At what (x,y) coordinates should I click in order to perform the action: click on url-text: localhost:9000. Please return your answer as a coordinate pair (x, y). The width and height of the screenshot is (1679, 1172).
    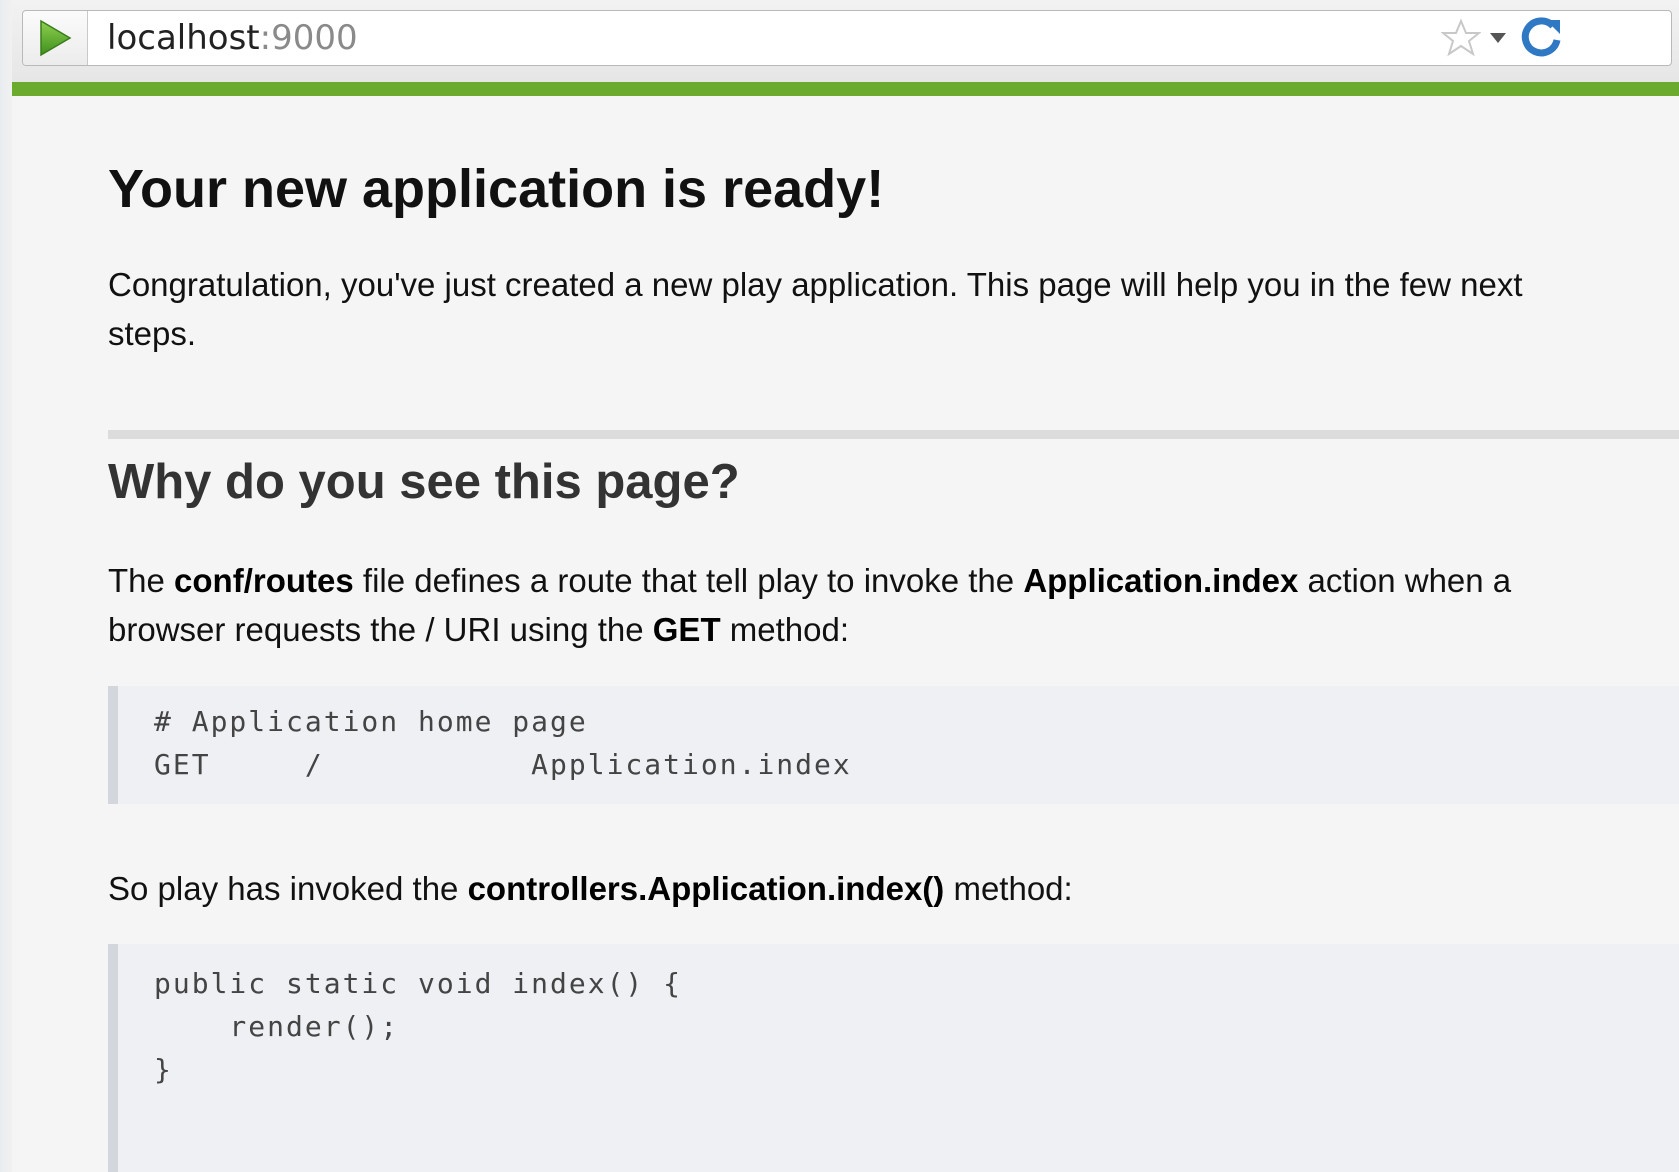
    Looking at the image, I should click on (232, 38).